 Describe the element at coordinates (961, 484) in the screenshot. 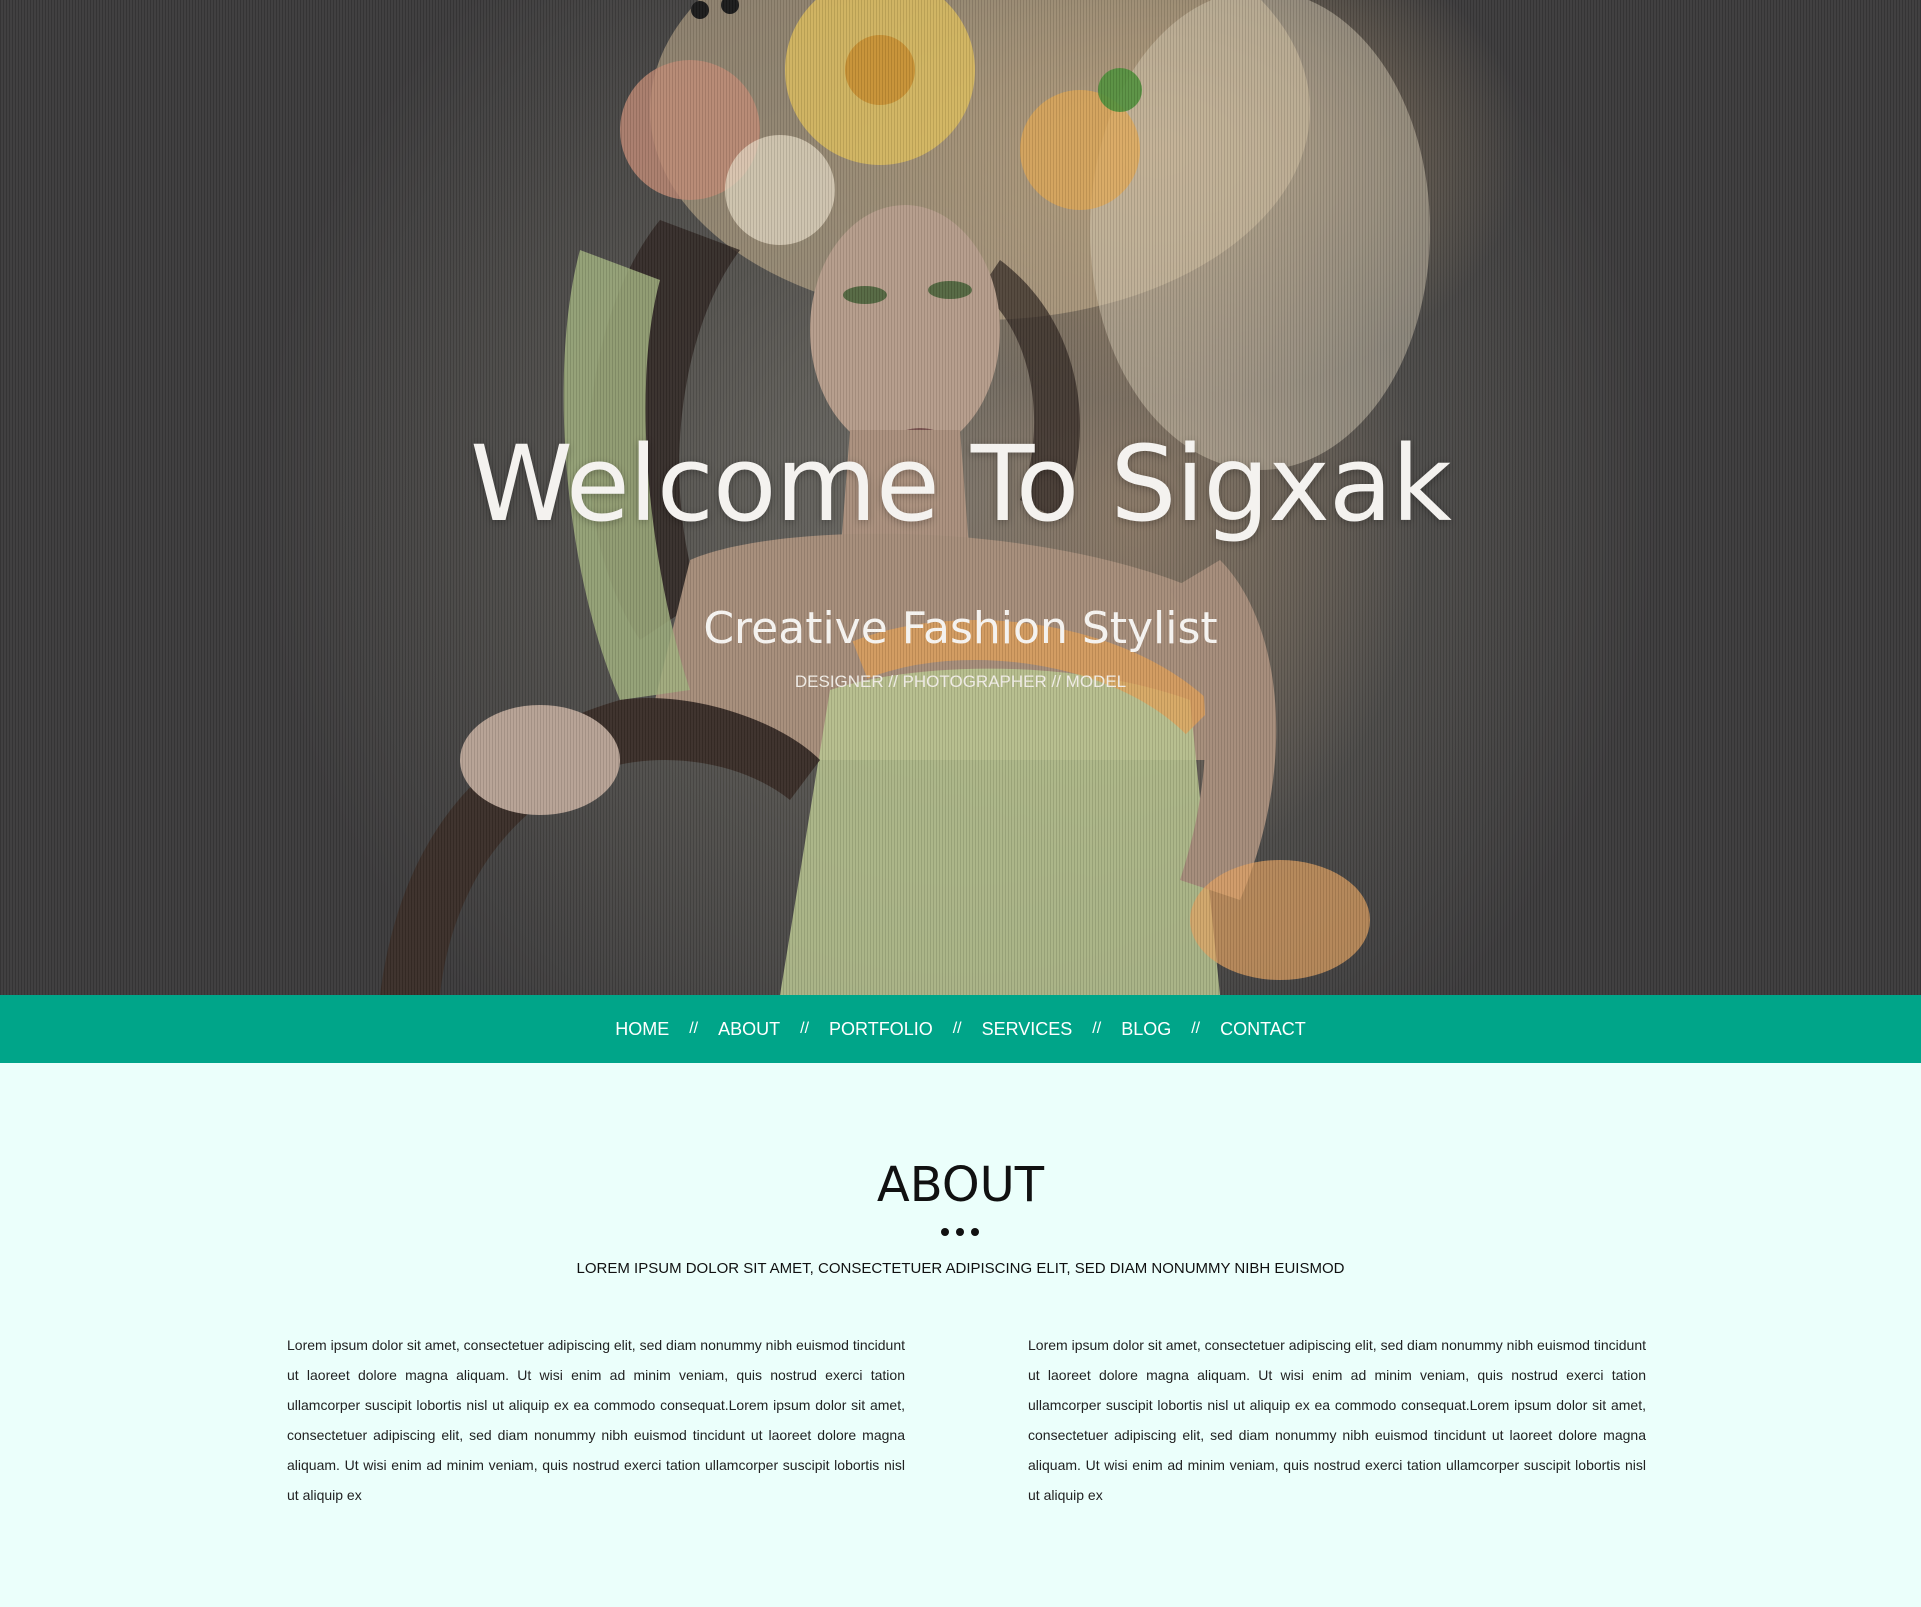

I see `hero-title: Welcome To Sigxak` at that location.